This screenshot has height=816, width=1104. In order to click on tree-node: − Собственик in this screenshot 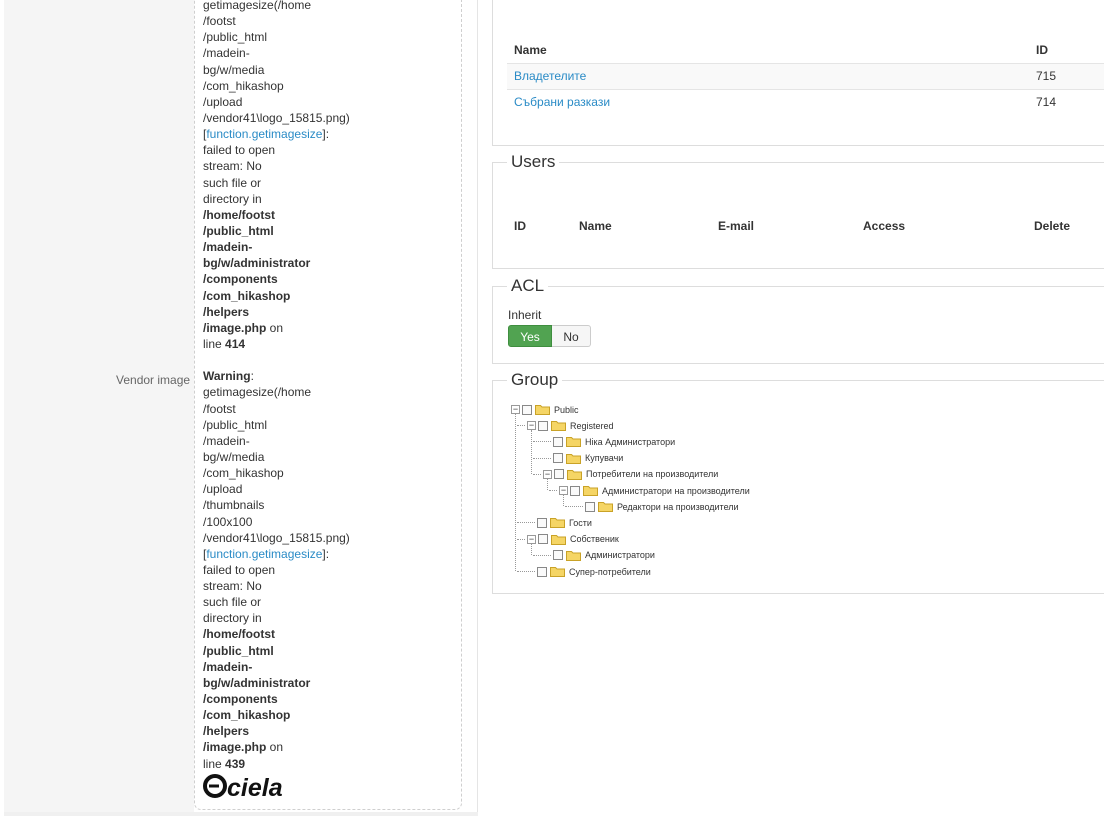, I will do `click(573, 539)`.